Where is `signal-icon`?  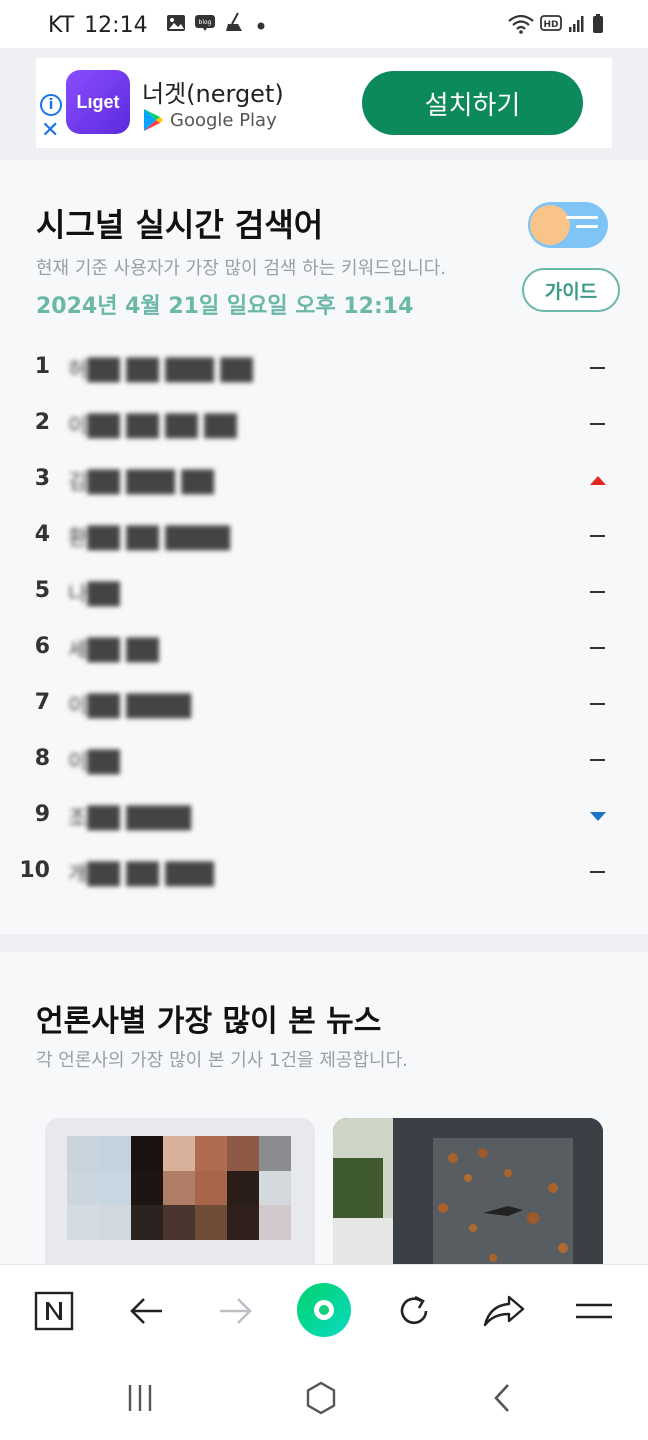 signal-icon is located at coordinates (577, 26).